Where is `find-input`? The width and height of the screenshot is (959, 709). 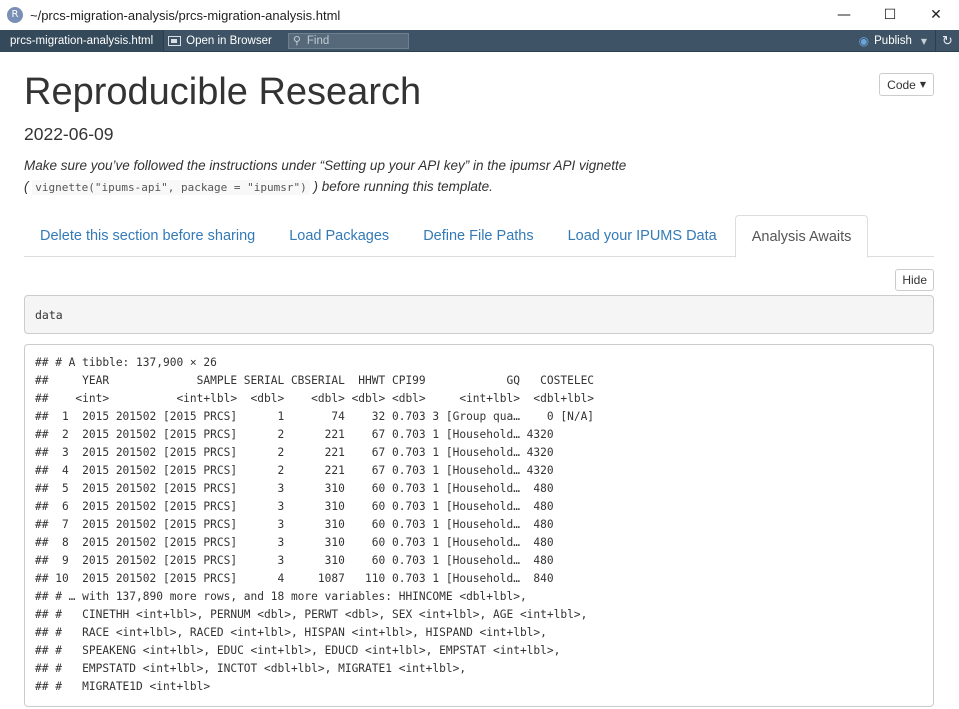 find-input is located at coordinates (351, 40).